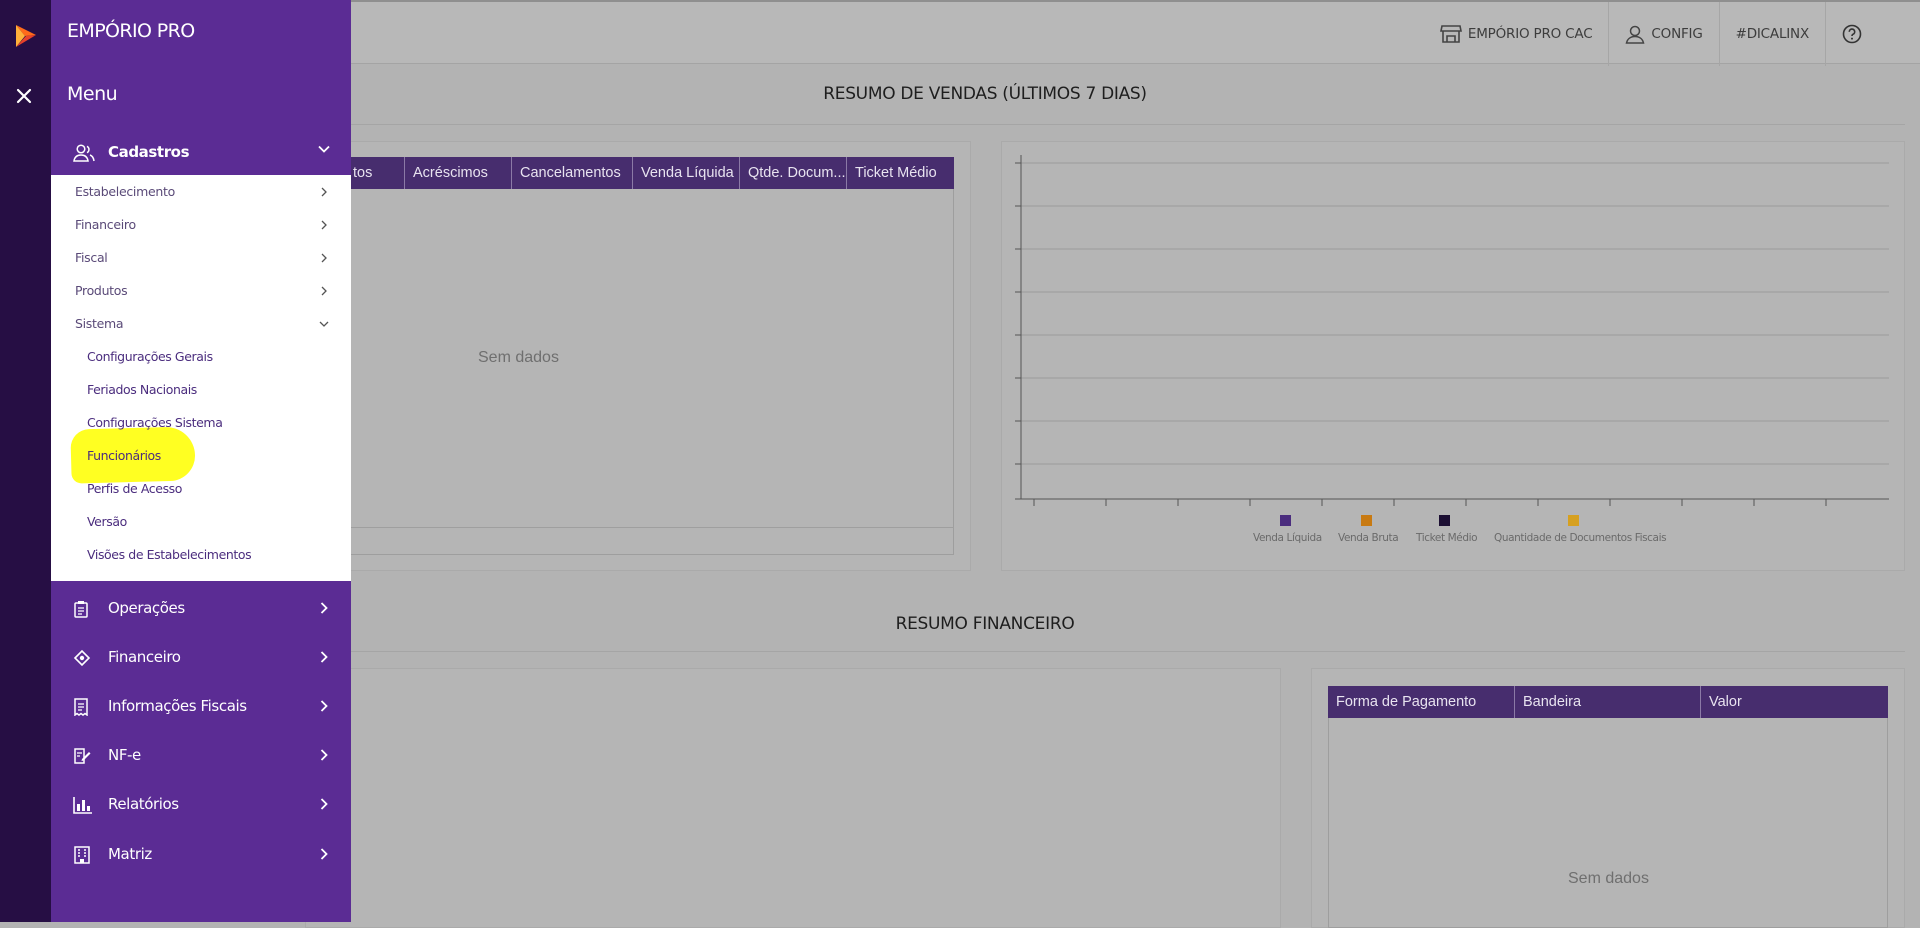 The height and width of the screenshot is (928, 1920). What do you see at coordinates (201, 657) in the screenshot?
I see `menu-group-financeiro: Financeiro` at bounding box center [201, 657].